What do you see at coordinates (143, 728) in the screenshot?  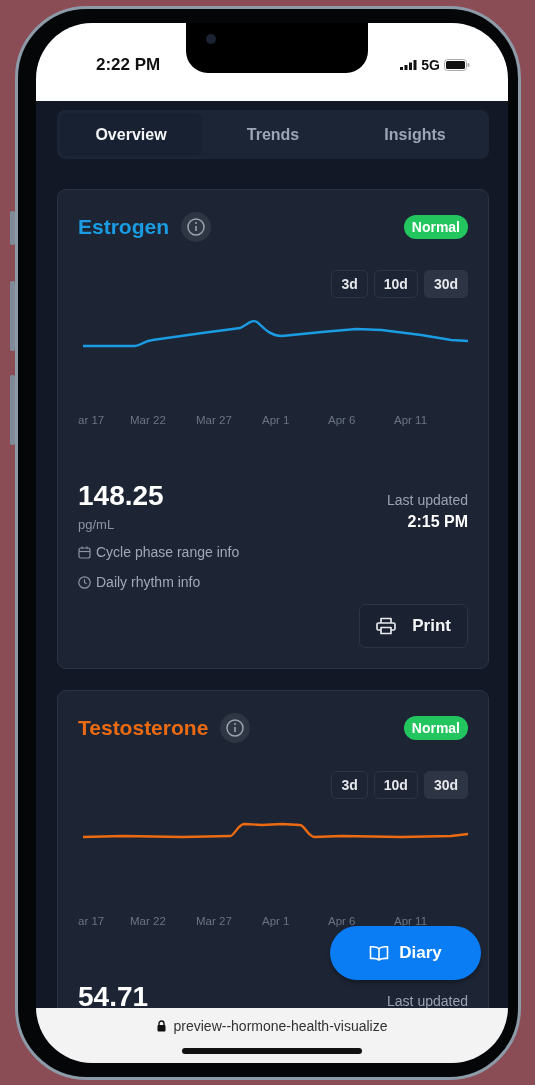 I see `hormone-title: Testosterone` at bounding box center [143, 728].